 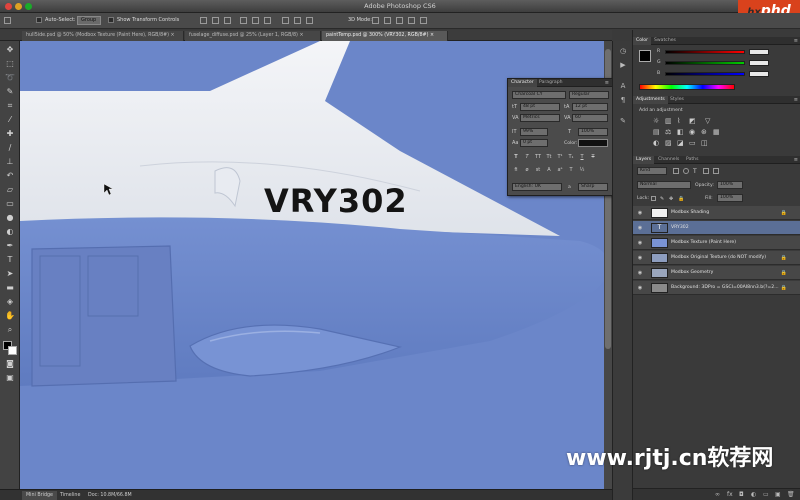 I want to click on ordinals-icon: T, so click(x=571, y=170).